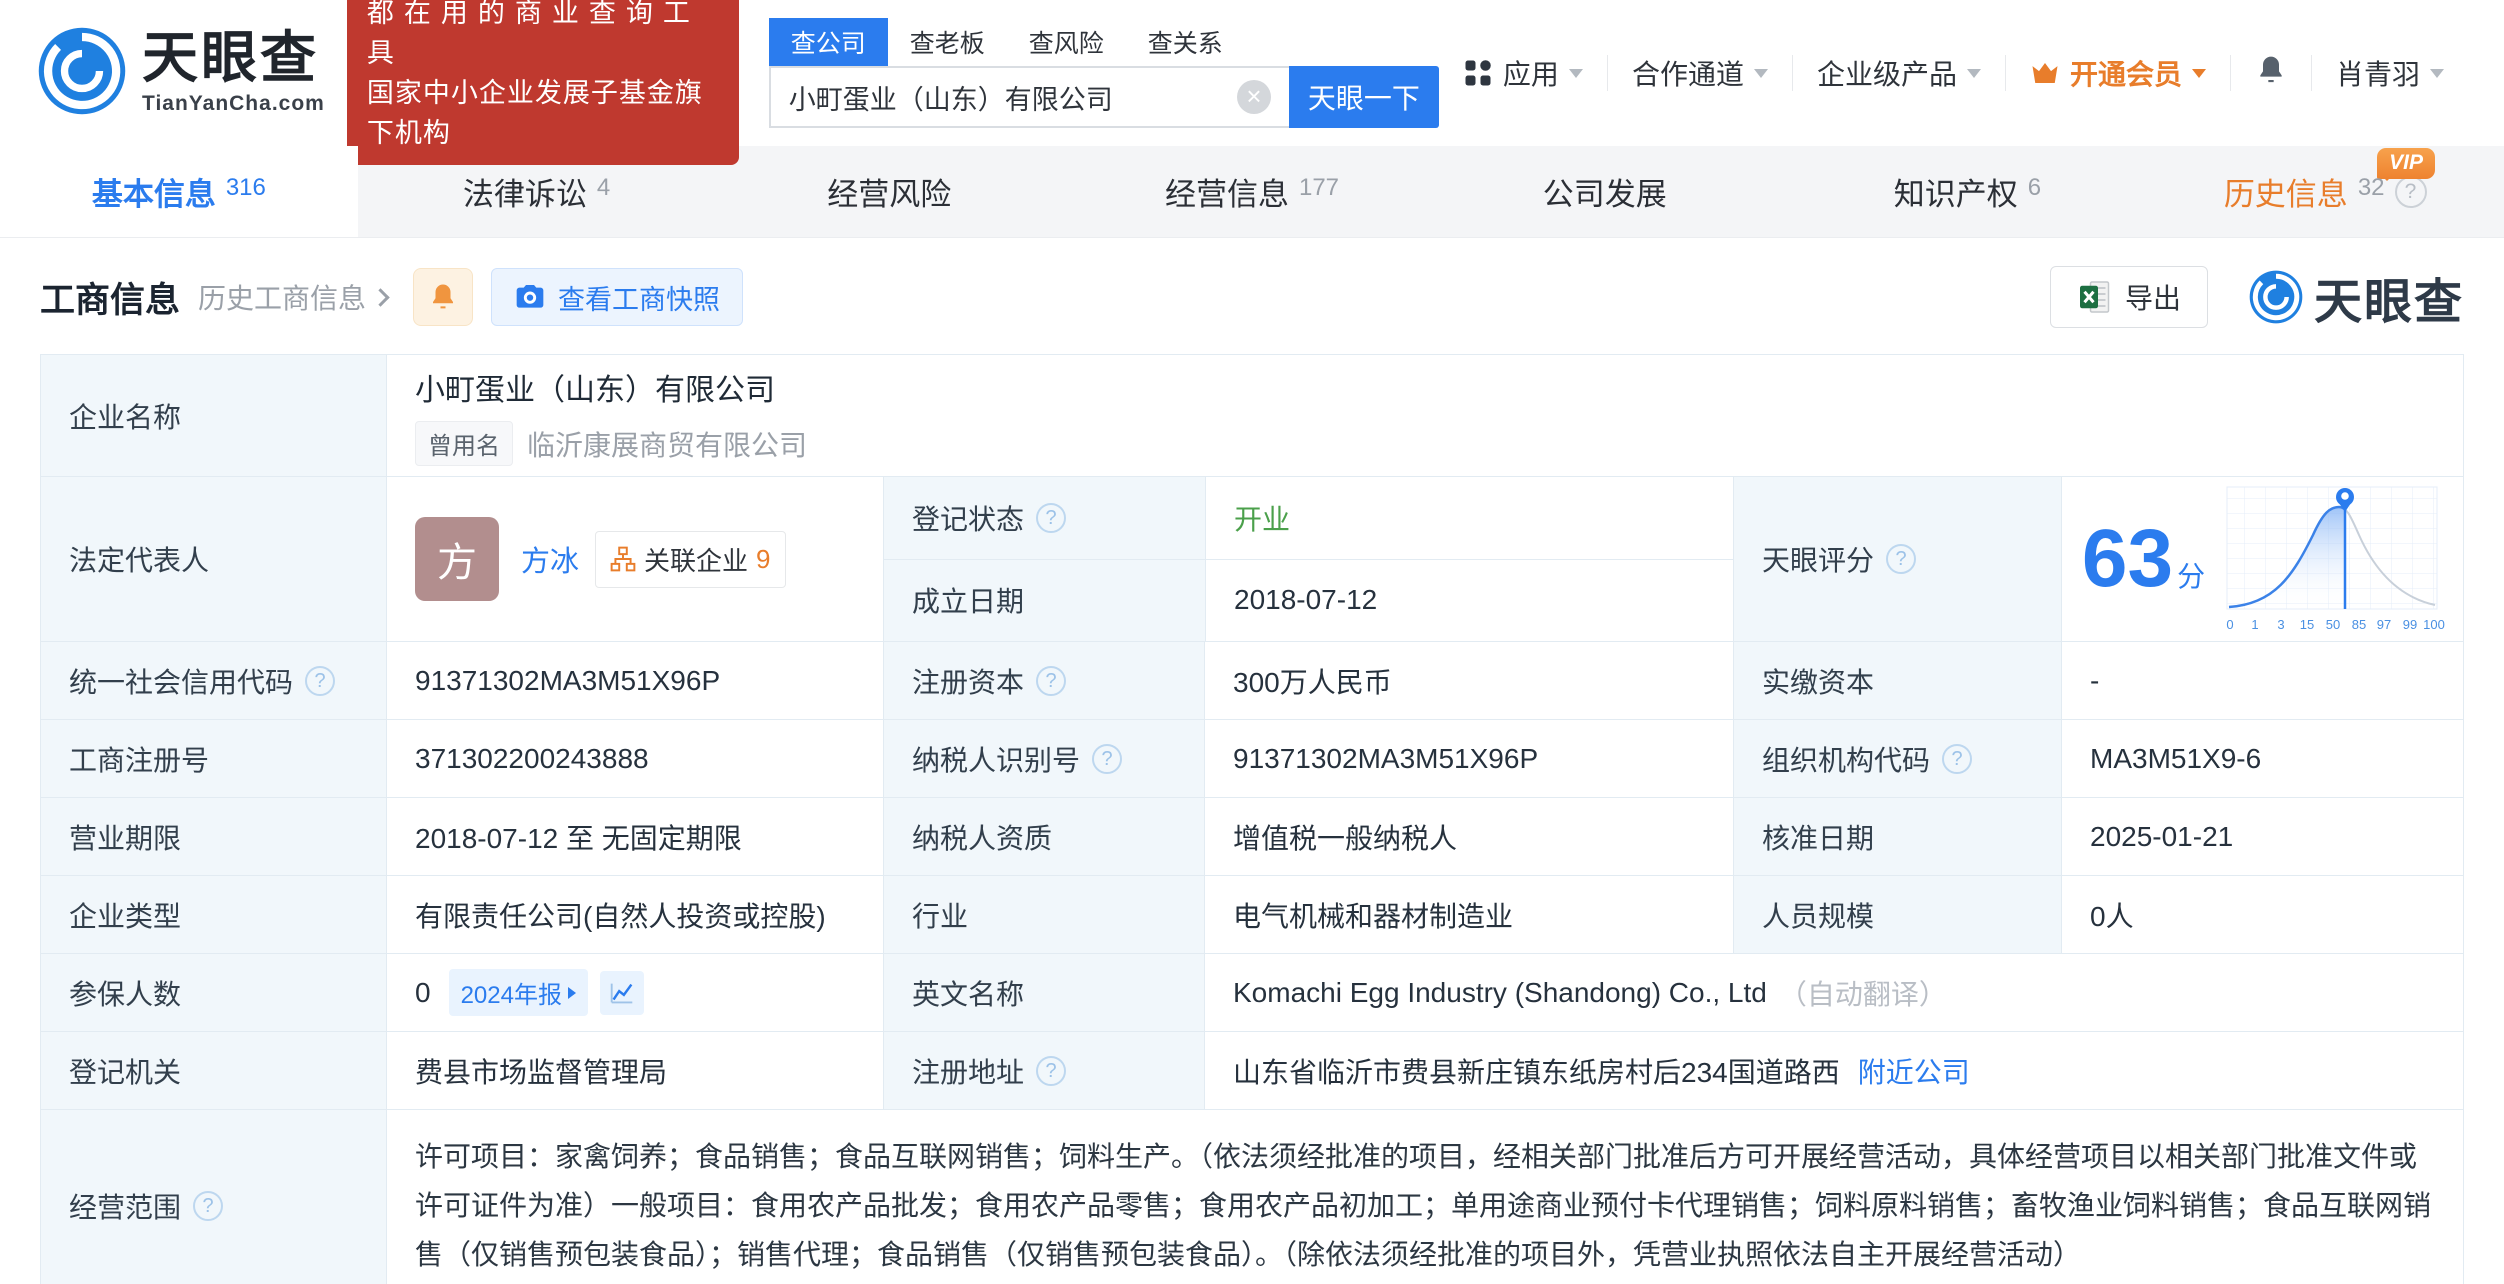 The image size is (2504, 1284). What do you see at coordinates (2388, 302) in the screenshot?
I see `watermark-text: 天眼查` at bounding box center [2388, 302].